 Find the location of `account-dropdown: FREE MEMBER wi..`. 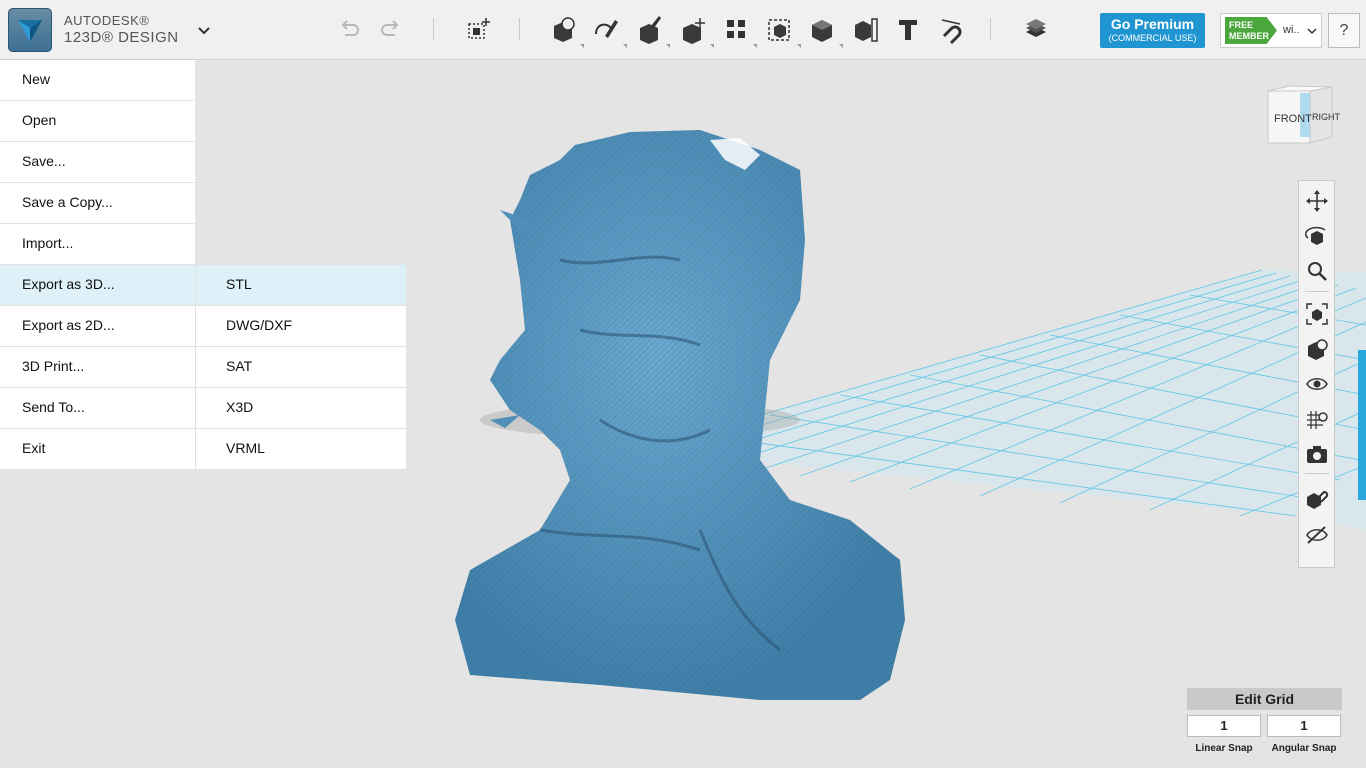

account-dropdown: FREE MEMBER wi.. is located at coordinates (1271, 30).